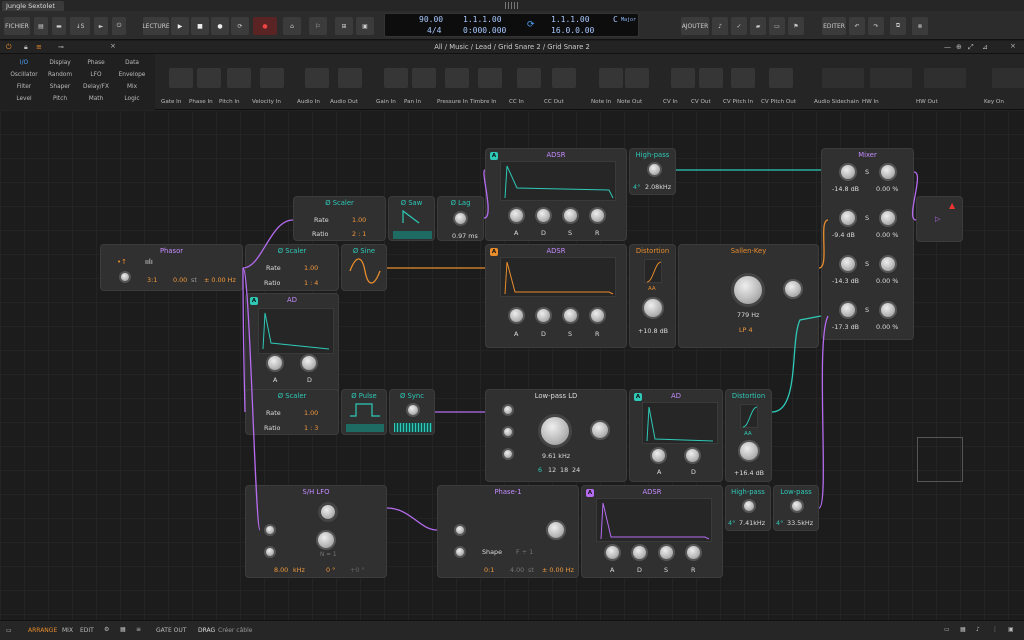 The image size is (1024, 640). Describe the element at coordinates (292, 412) in the screenshot. I see `scaler-module-3: Ø Scaler Rate 1.00 Ratio 1 : 3` at that location.